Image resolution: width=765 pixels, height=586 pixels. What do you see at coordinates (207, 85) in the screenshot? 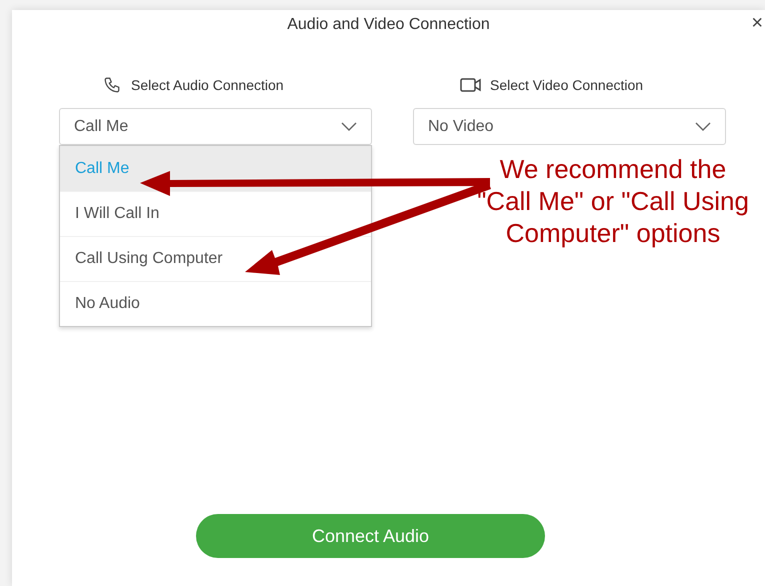
I see `audio-section-label: Select Audio Connection` at bounding box center [207, 85].